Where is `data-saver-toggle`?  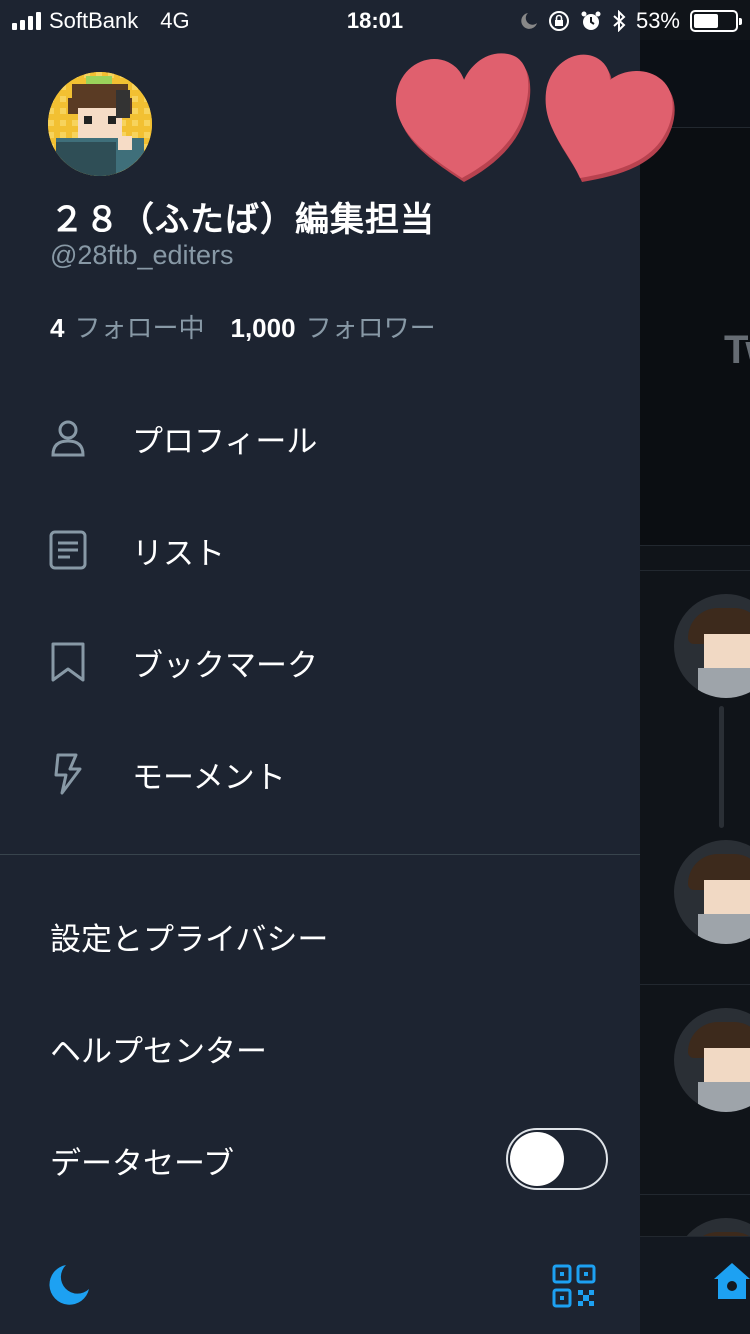 data-saver-toggle is located at coordinates (557, 1159).